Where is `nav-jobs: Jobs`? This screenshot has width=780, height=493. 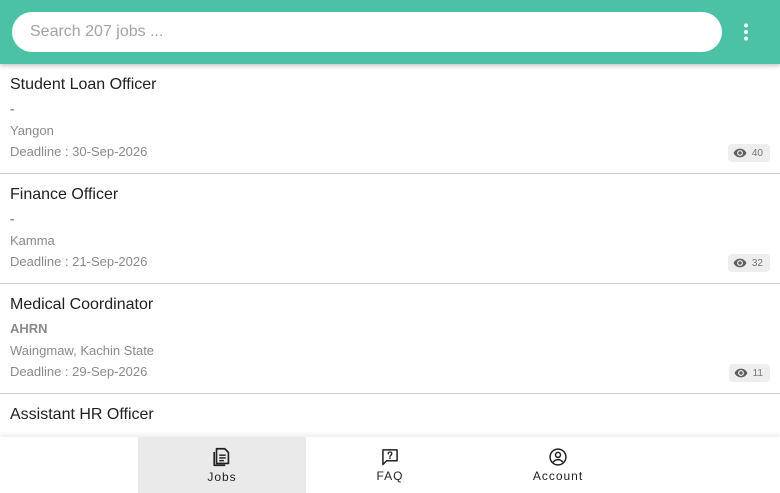
nav-jobs: Jobs is located at coordinates (222, 465).